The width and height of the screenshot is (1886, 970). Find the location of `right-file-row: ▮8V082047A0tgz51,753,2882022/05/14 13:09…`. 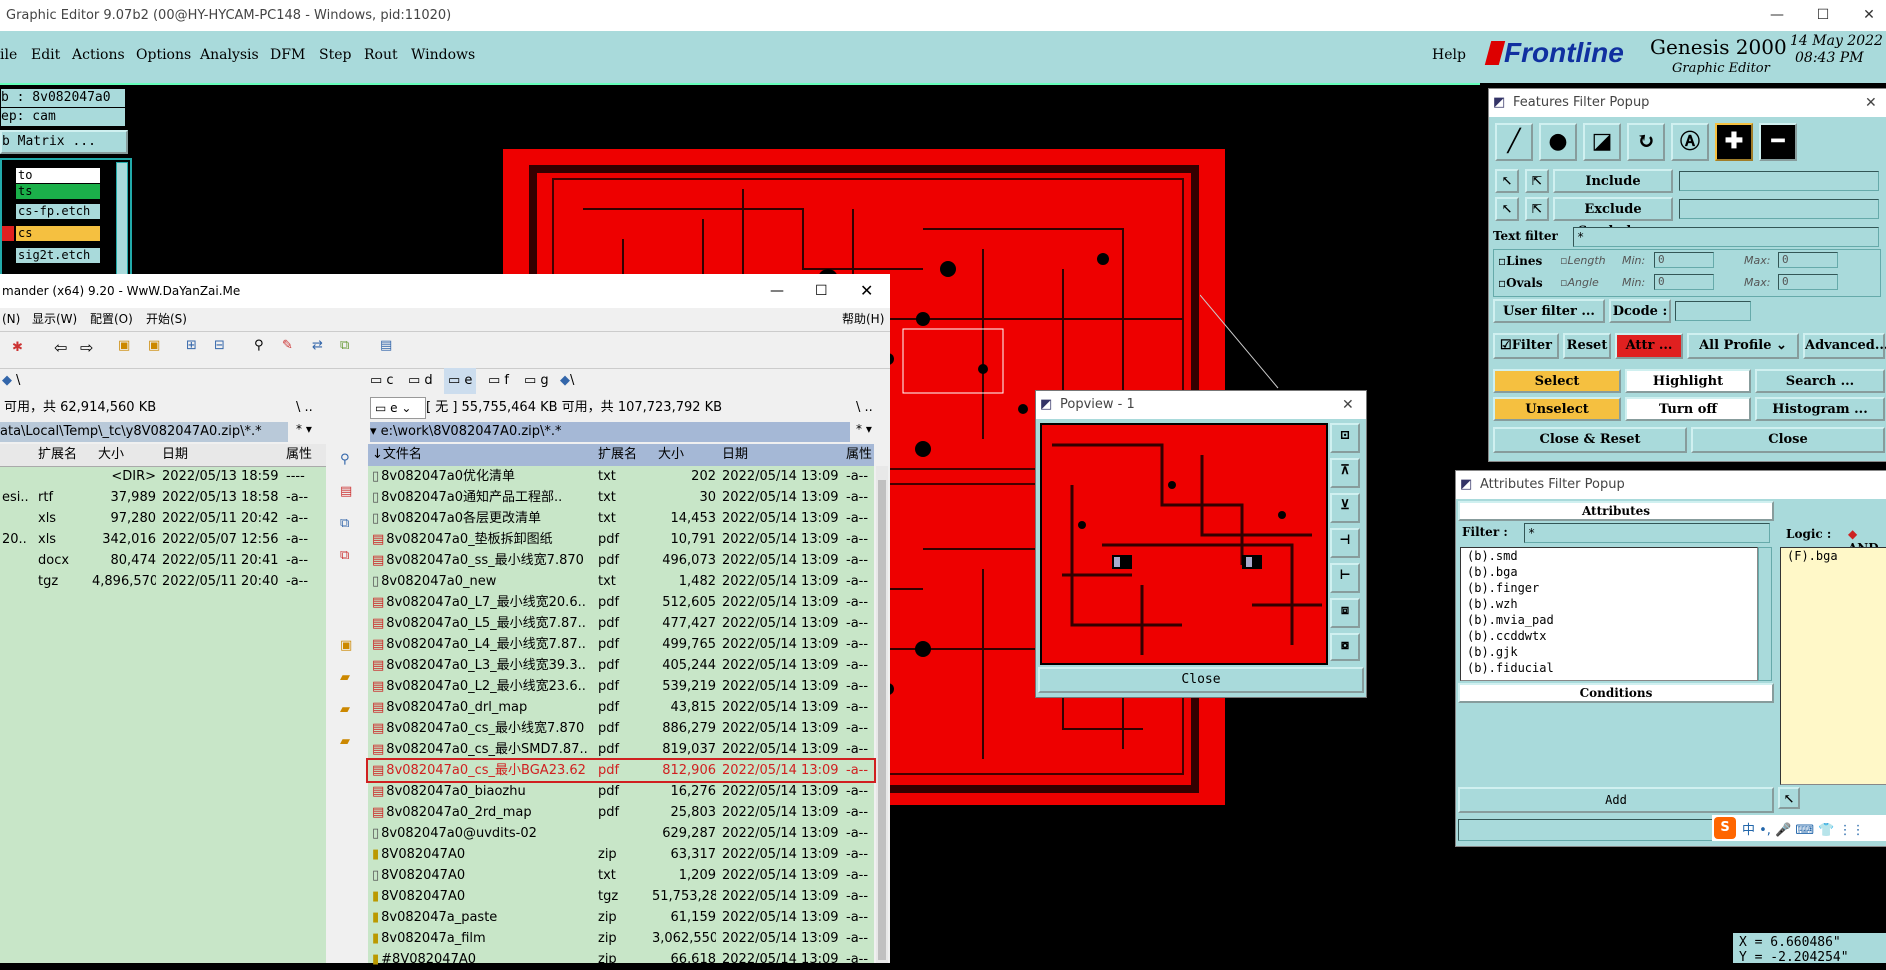

right-file-row: ▮8V082047A0tgz51,753,2882022/05/14 13:09… is located at coordinates (621, 896).